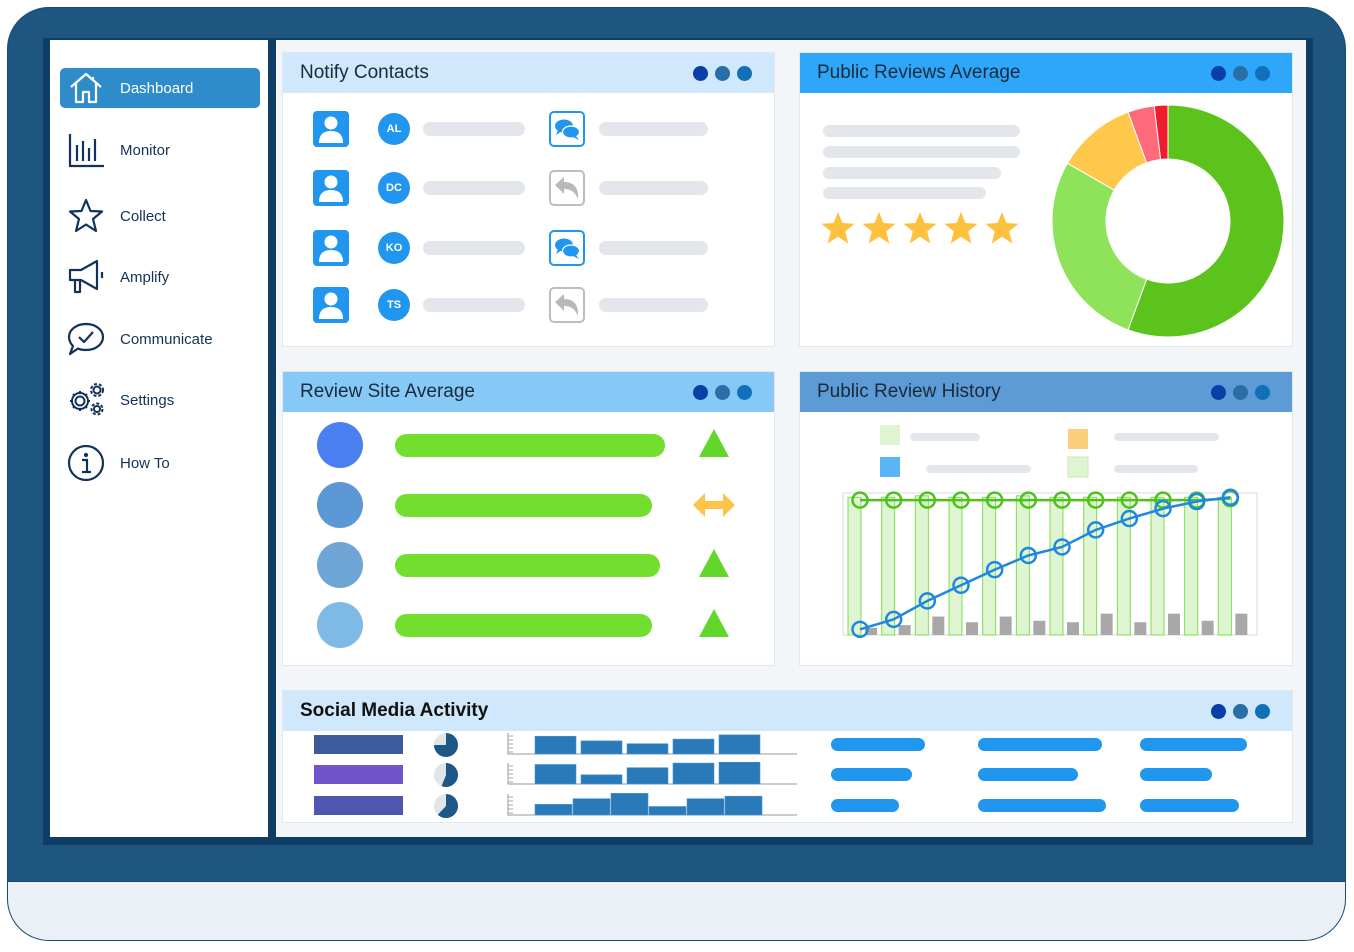 This screenshot has width=1354, height=952. Describe the element at coordinates (145, 463) in the screenshot. I see `sidebar-item-label: How To` at that location.